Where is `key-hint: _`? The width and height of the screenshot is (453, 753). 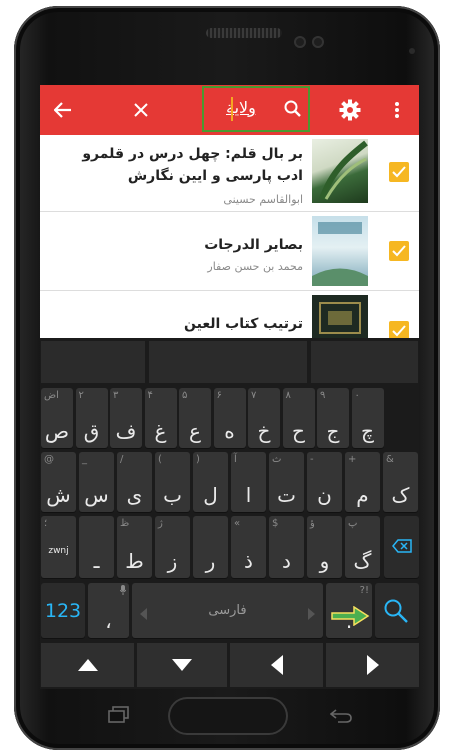
key-hint: _ is located at coordinates (84, 459).